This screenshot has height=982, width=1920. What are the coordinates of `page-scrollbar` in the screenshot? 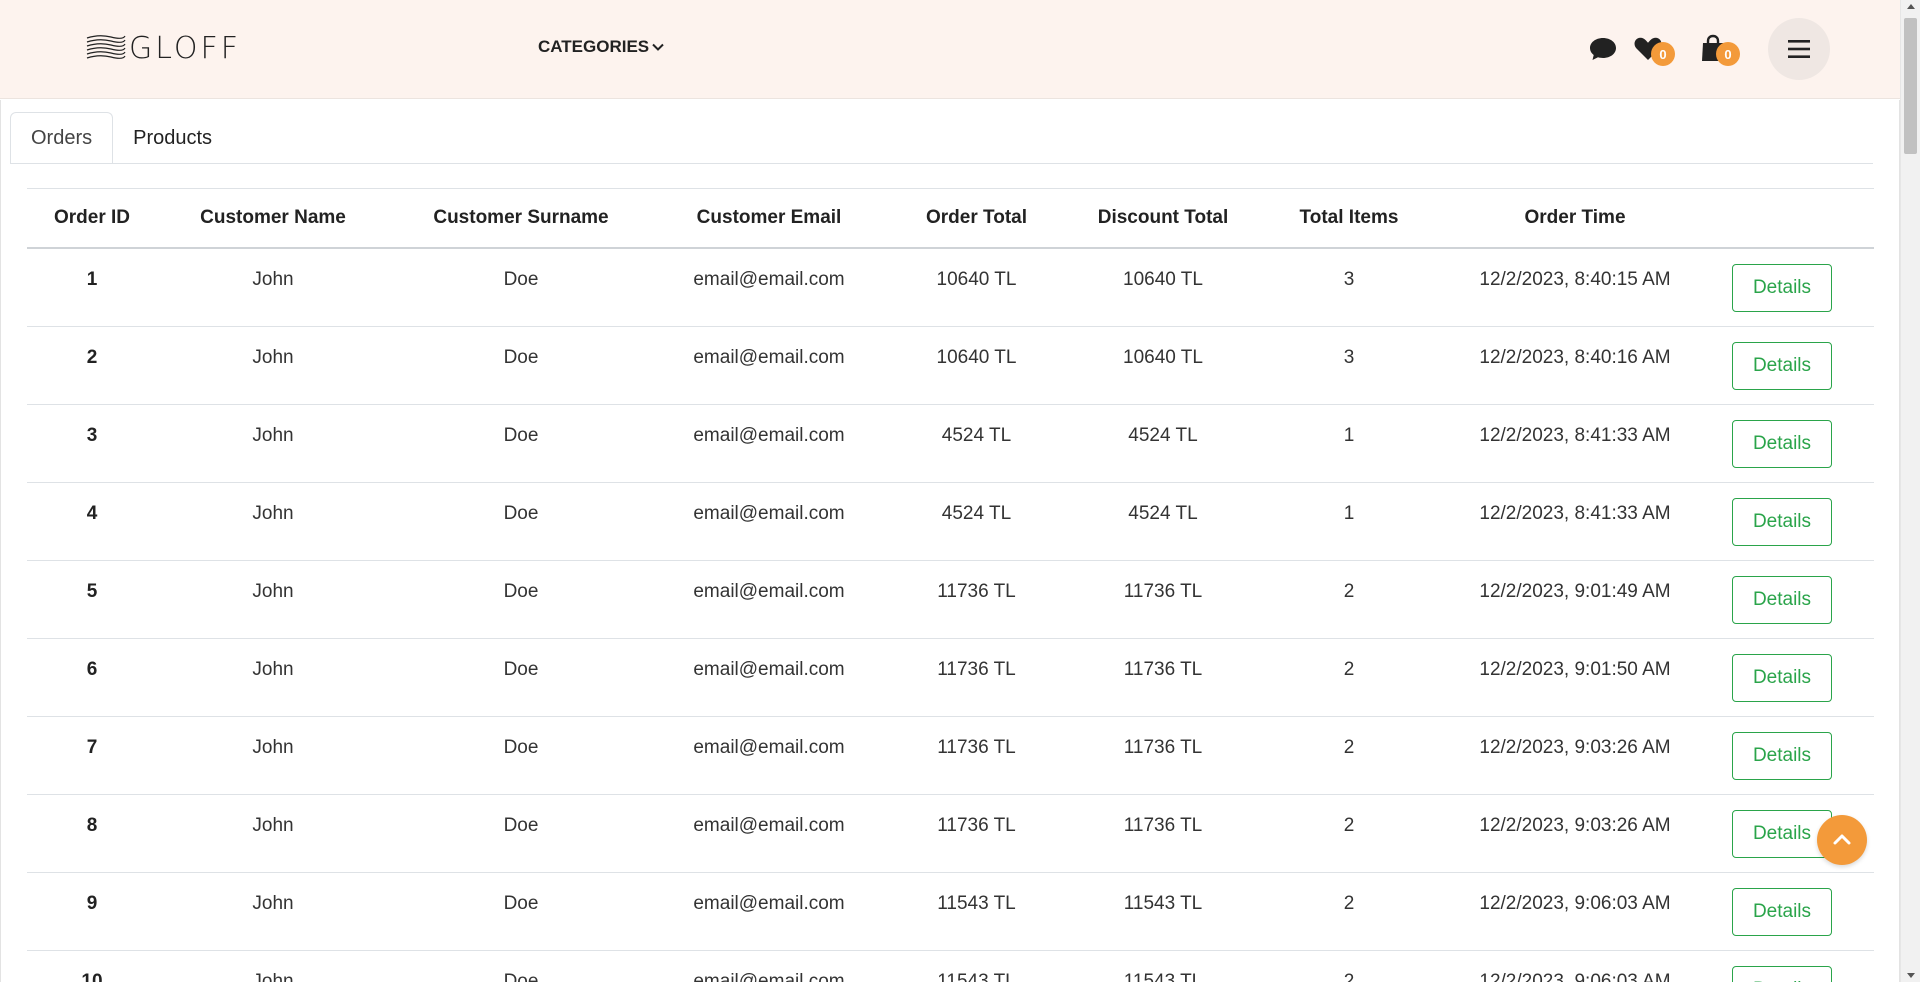 It's located at (1910, 491).